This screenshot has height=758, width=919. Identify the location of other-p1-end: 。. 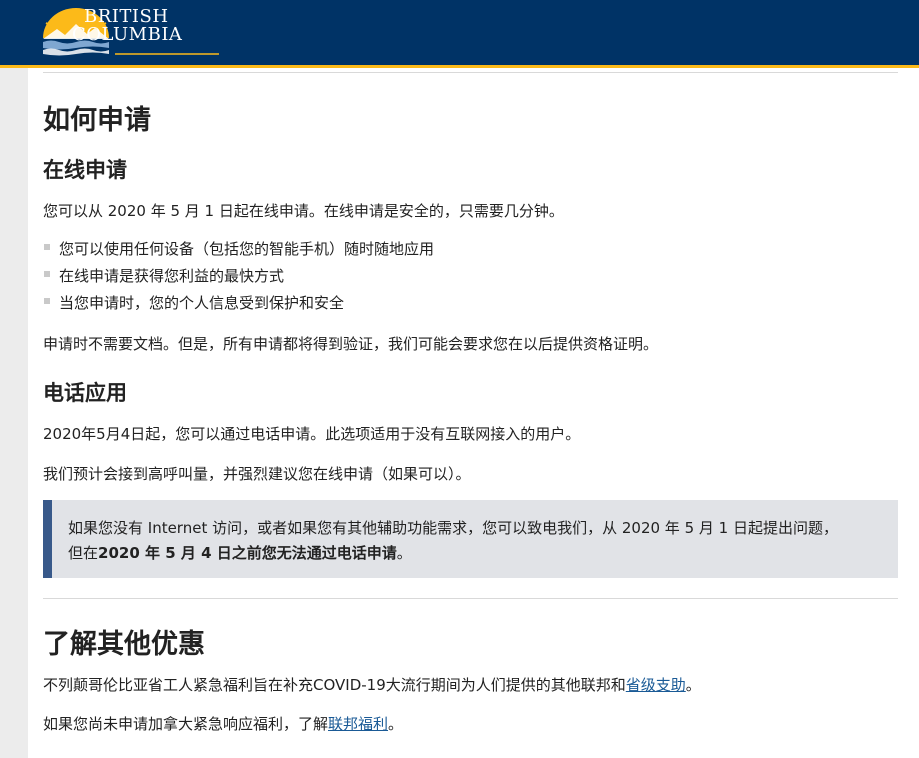
(693, 685).